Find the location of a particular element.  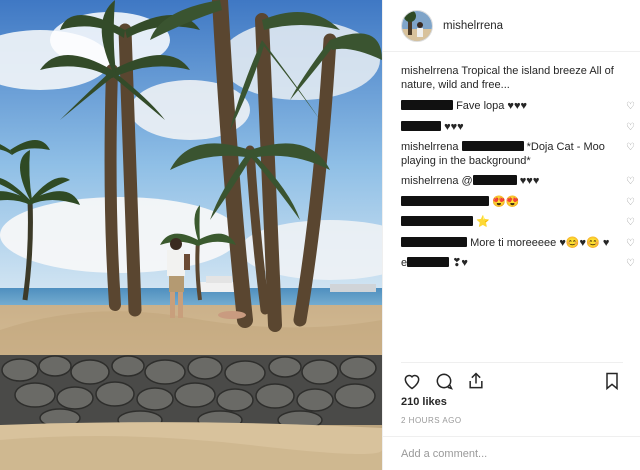

bookmark-icon is located at coordinates (612, 381).